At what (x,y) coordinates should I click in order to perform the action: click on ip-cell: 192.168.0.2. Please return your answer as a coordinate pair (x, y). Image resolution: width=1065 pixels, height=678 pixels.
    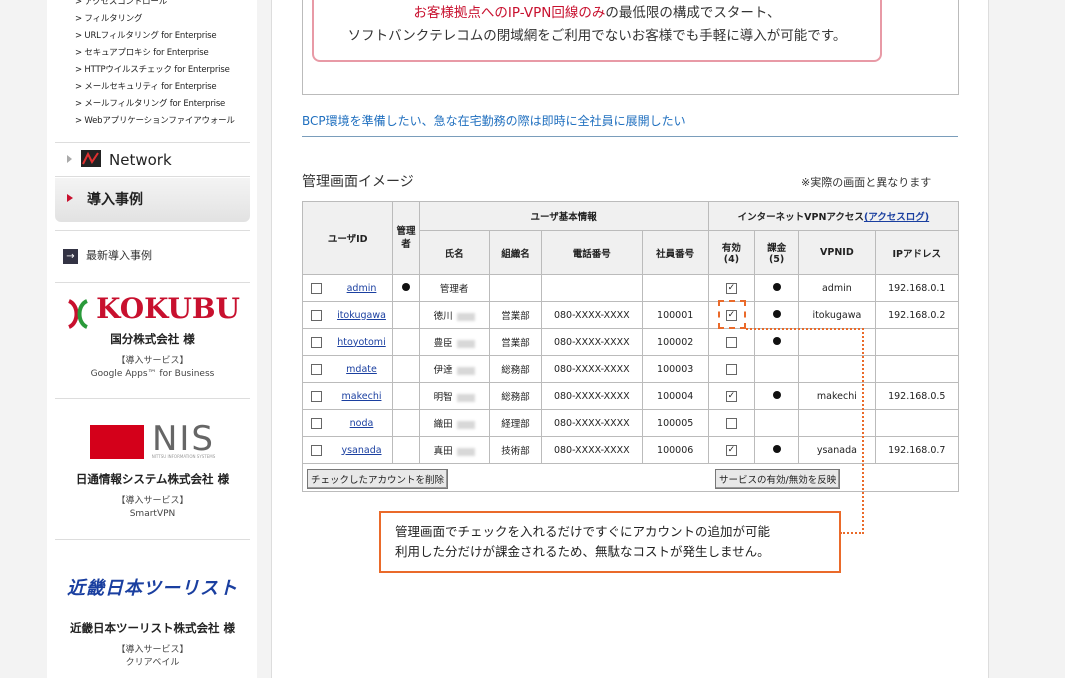
    Looking at the image, I should click on (917, 315).